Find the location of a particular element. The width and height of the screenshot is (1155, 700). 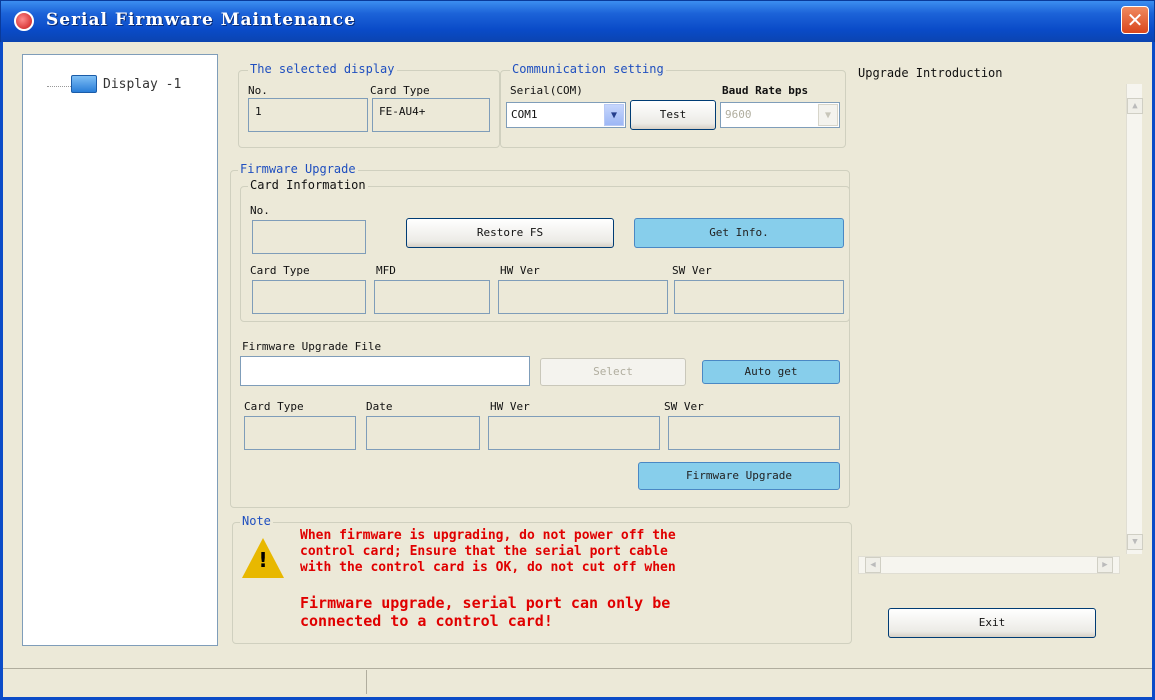

status-bar-separator is located at coordinates (366, 682).